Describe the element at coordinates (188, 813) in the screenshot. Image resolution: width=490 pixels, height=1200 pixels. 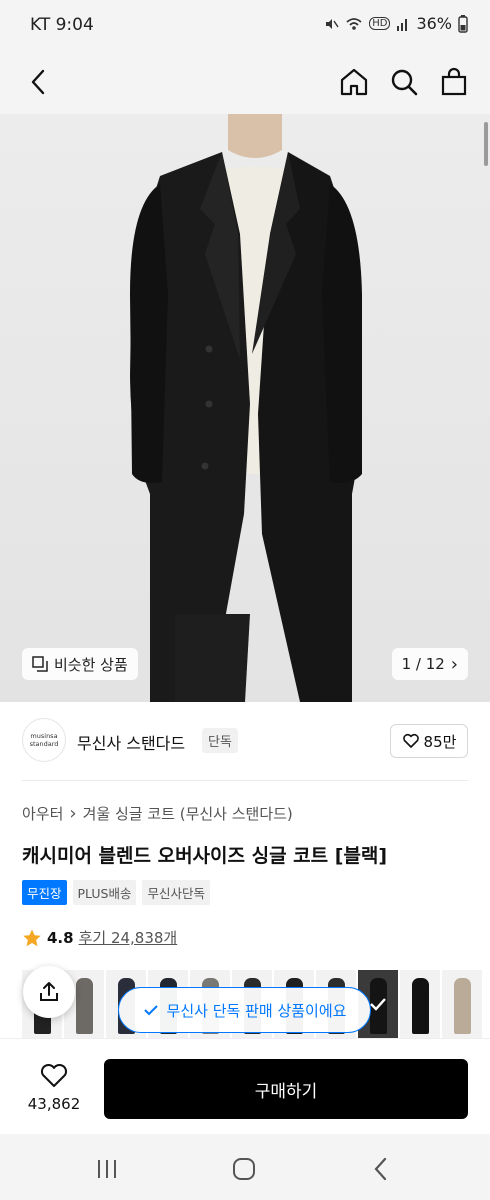
I see `breadcrumb-item-category: 겨울 싱글 코트 (무신사 스탠다드)` at that location.